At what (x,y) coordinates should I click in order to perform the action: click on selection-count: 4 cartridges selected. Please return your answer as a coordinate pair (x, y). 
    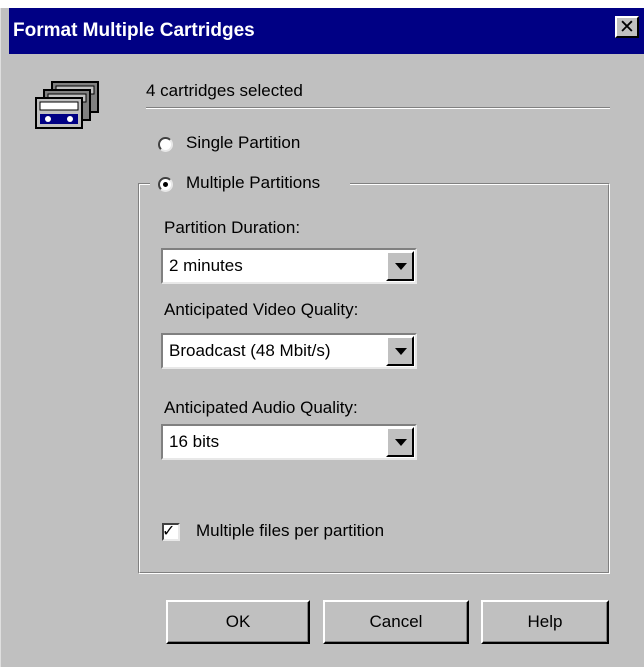
    Looking at the image, I should click on (224, 90).